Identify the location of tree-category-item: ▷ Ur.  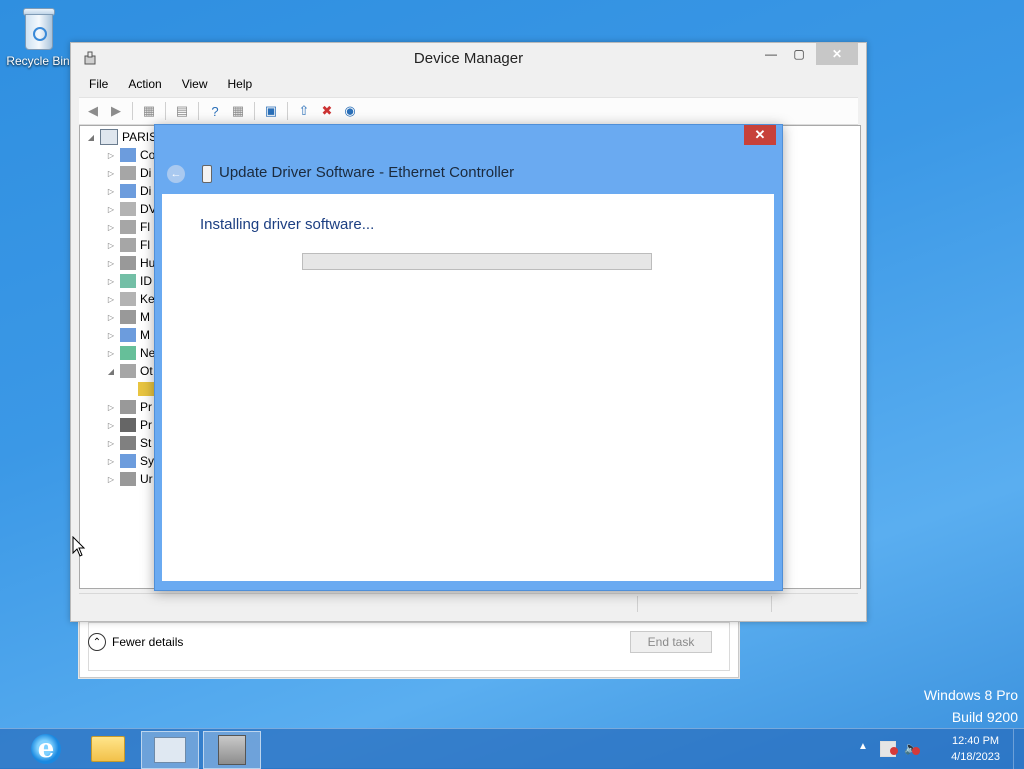
(129, 479).